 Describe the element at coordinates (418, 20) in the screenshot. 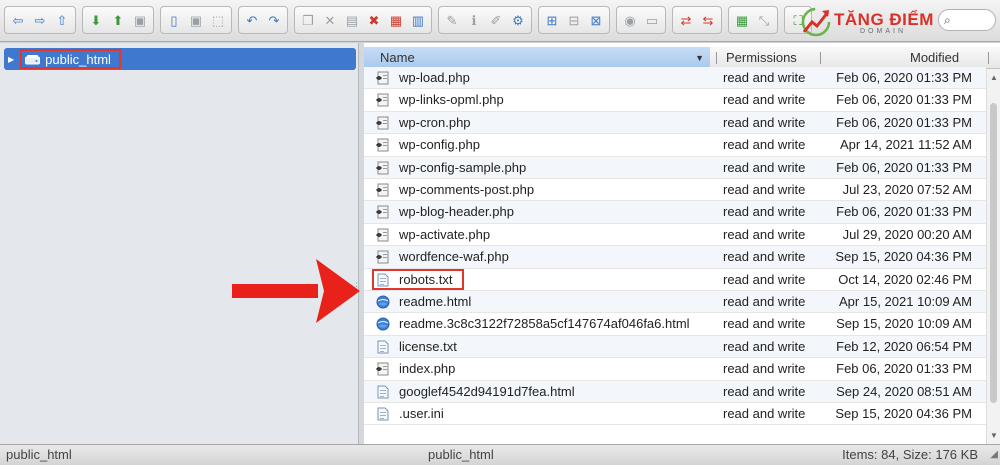

I see `compress-icon: ▥` at that location.